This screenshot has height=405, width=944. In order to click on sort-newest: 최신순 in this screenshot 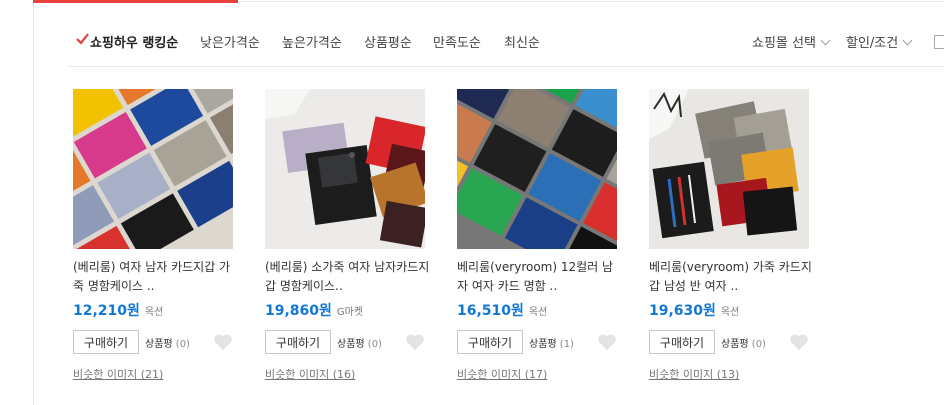, I will do `click(522, 41)`.